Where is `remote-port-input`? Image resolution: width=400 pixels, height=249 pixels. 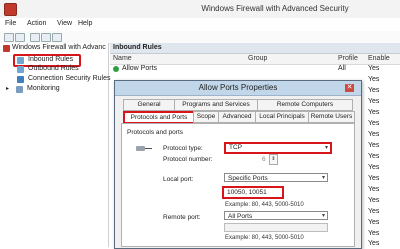 remote-port-input is located at coordinates (276, 227).